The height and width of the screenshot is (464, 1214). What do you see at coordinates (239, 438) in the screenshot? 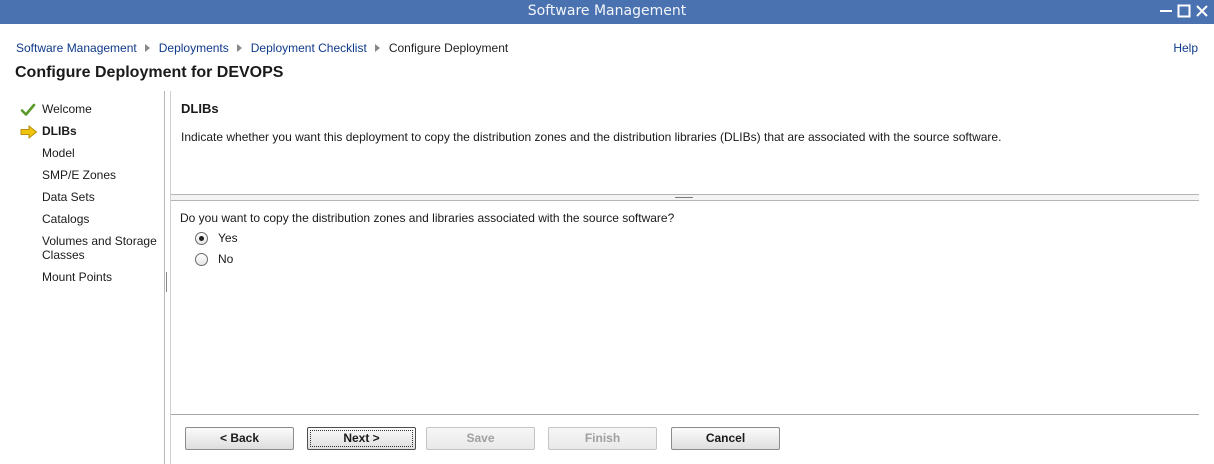
I see `back-button: < Back` at bounding box center [239, 438].